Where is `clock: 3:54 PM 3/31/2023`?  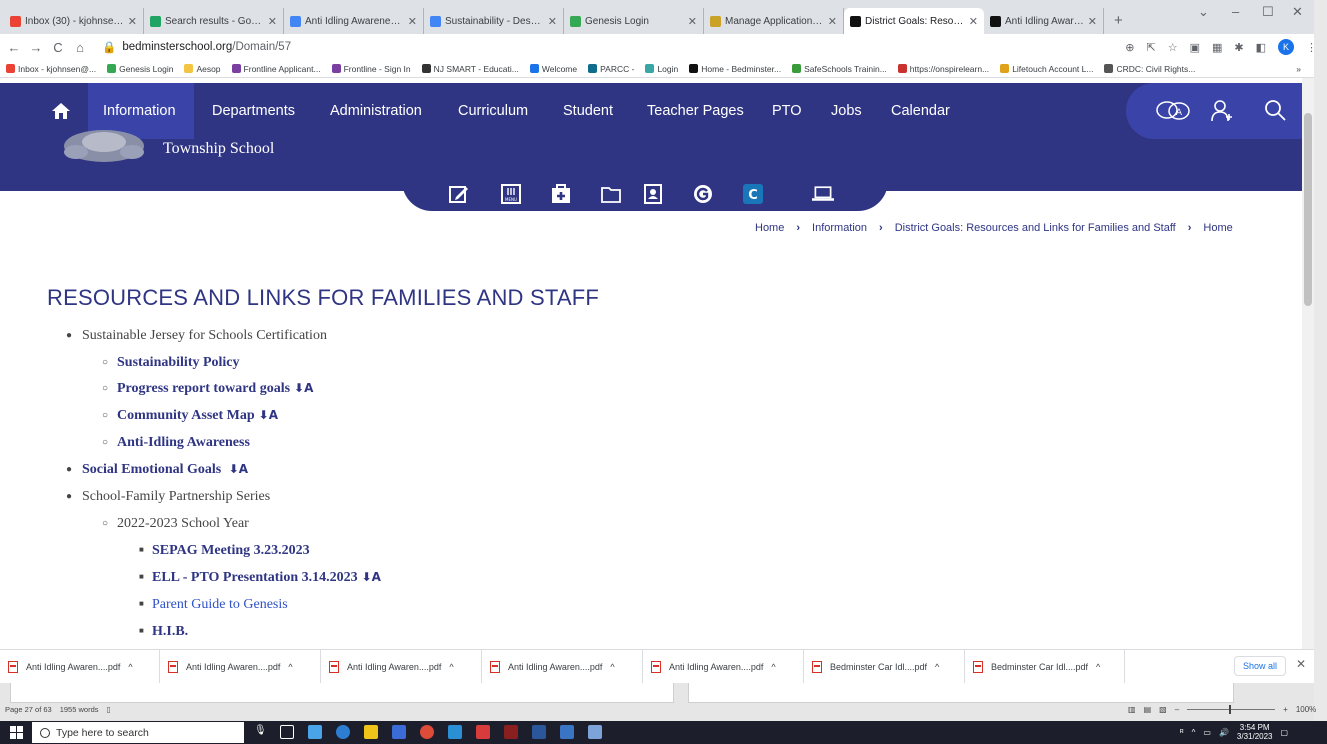
clock: 3:54 PM 3/31/2023 is located at coordinates (1255, 732).